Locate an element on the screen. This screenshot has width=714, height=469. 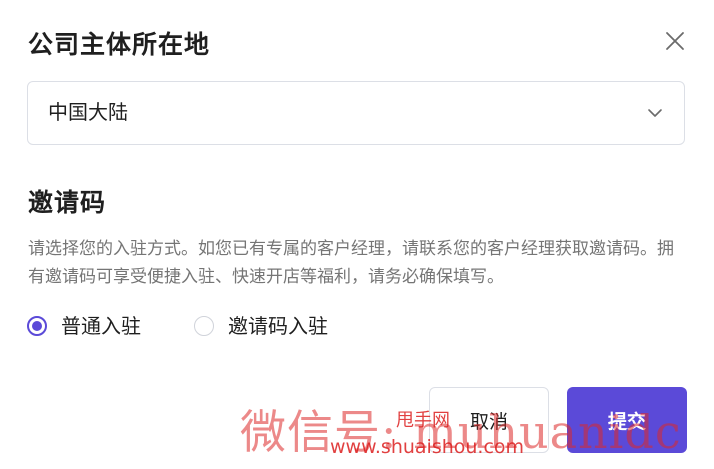
radio-button-invite-code is located at coordinates (204, 326).